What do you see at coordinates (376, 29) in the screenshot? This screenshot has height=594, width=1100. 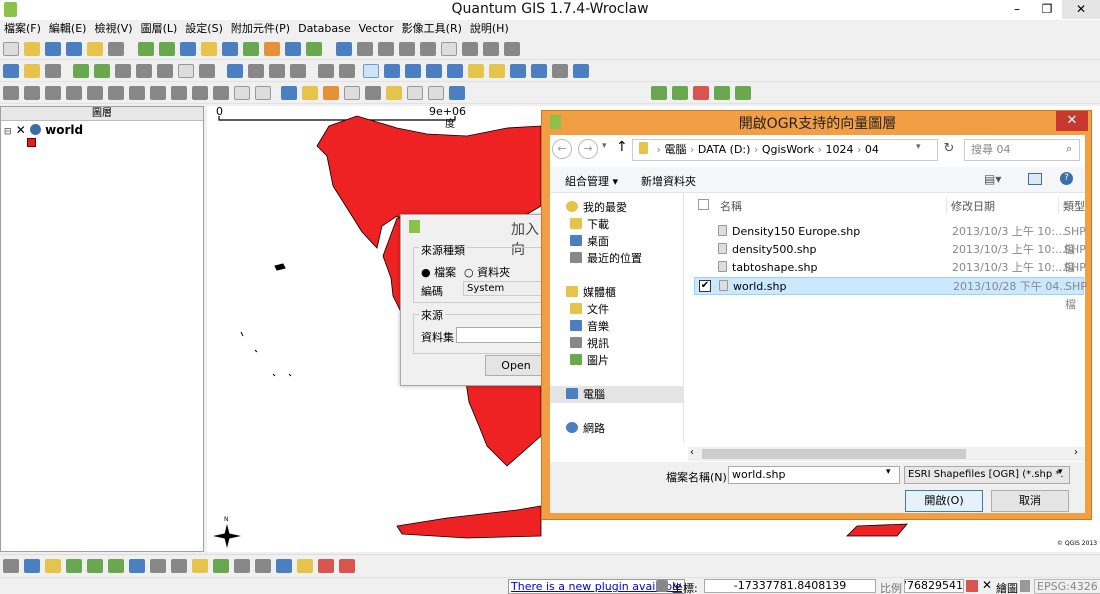 I see `menu-vector: Vector` at bounding box center [376, 29].